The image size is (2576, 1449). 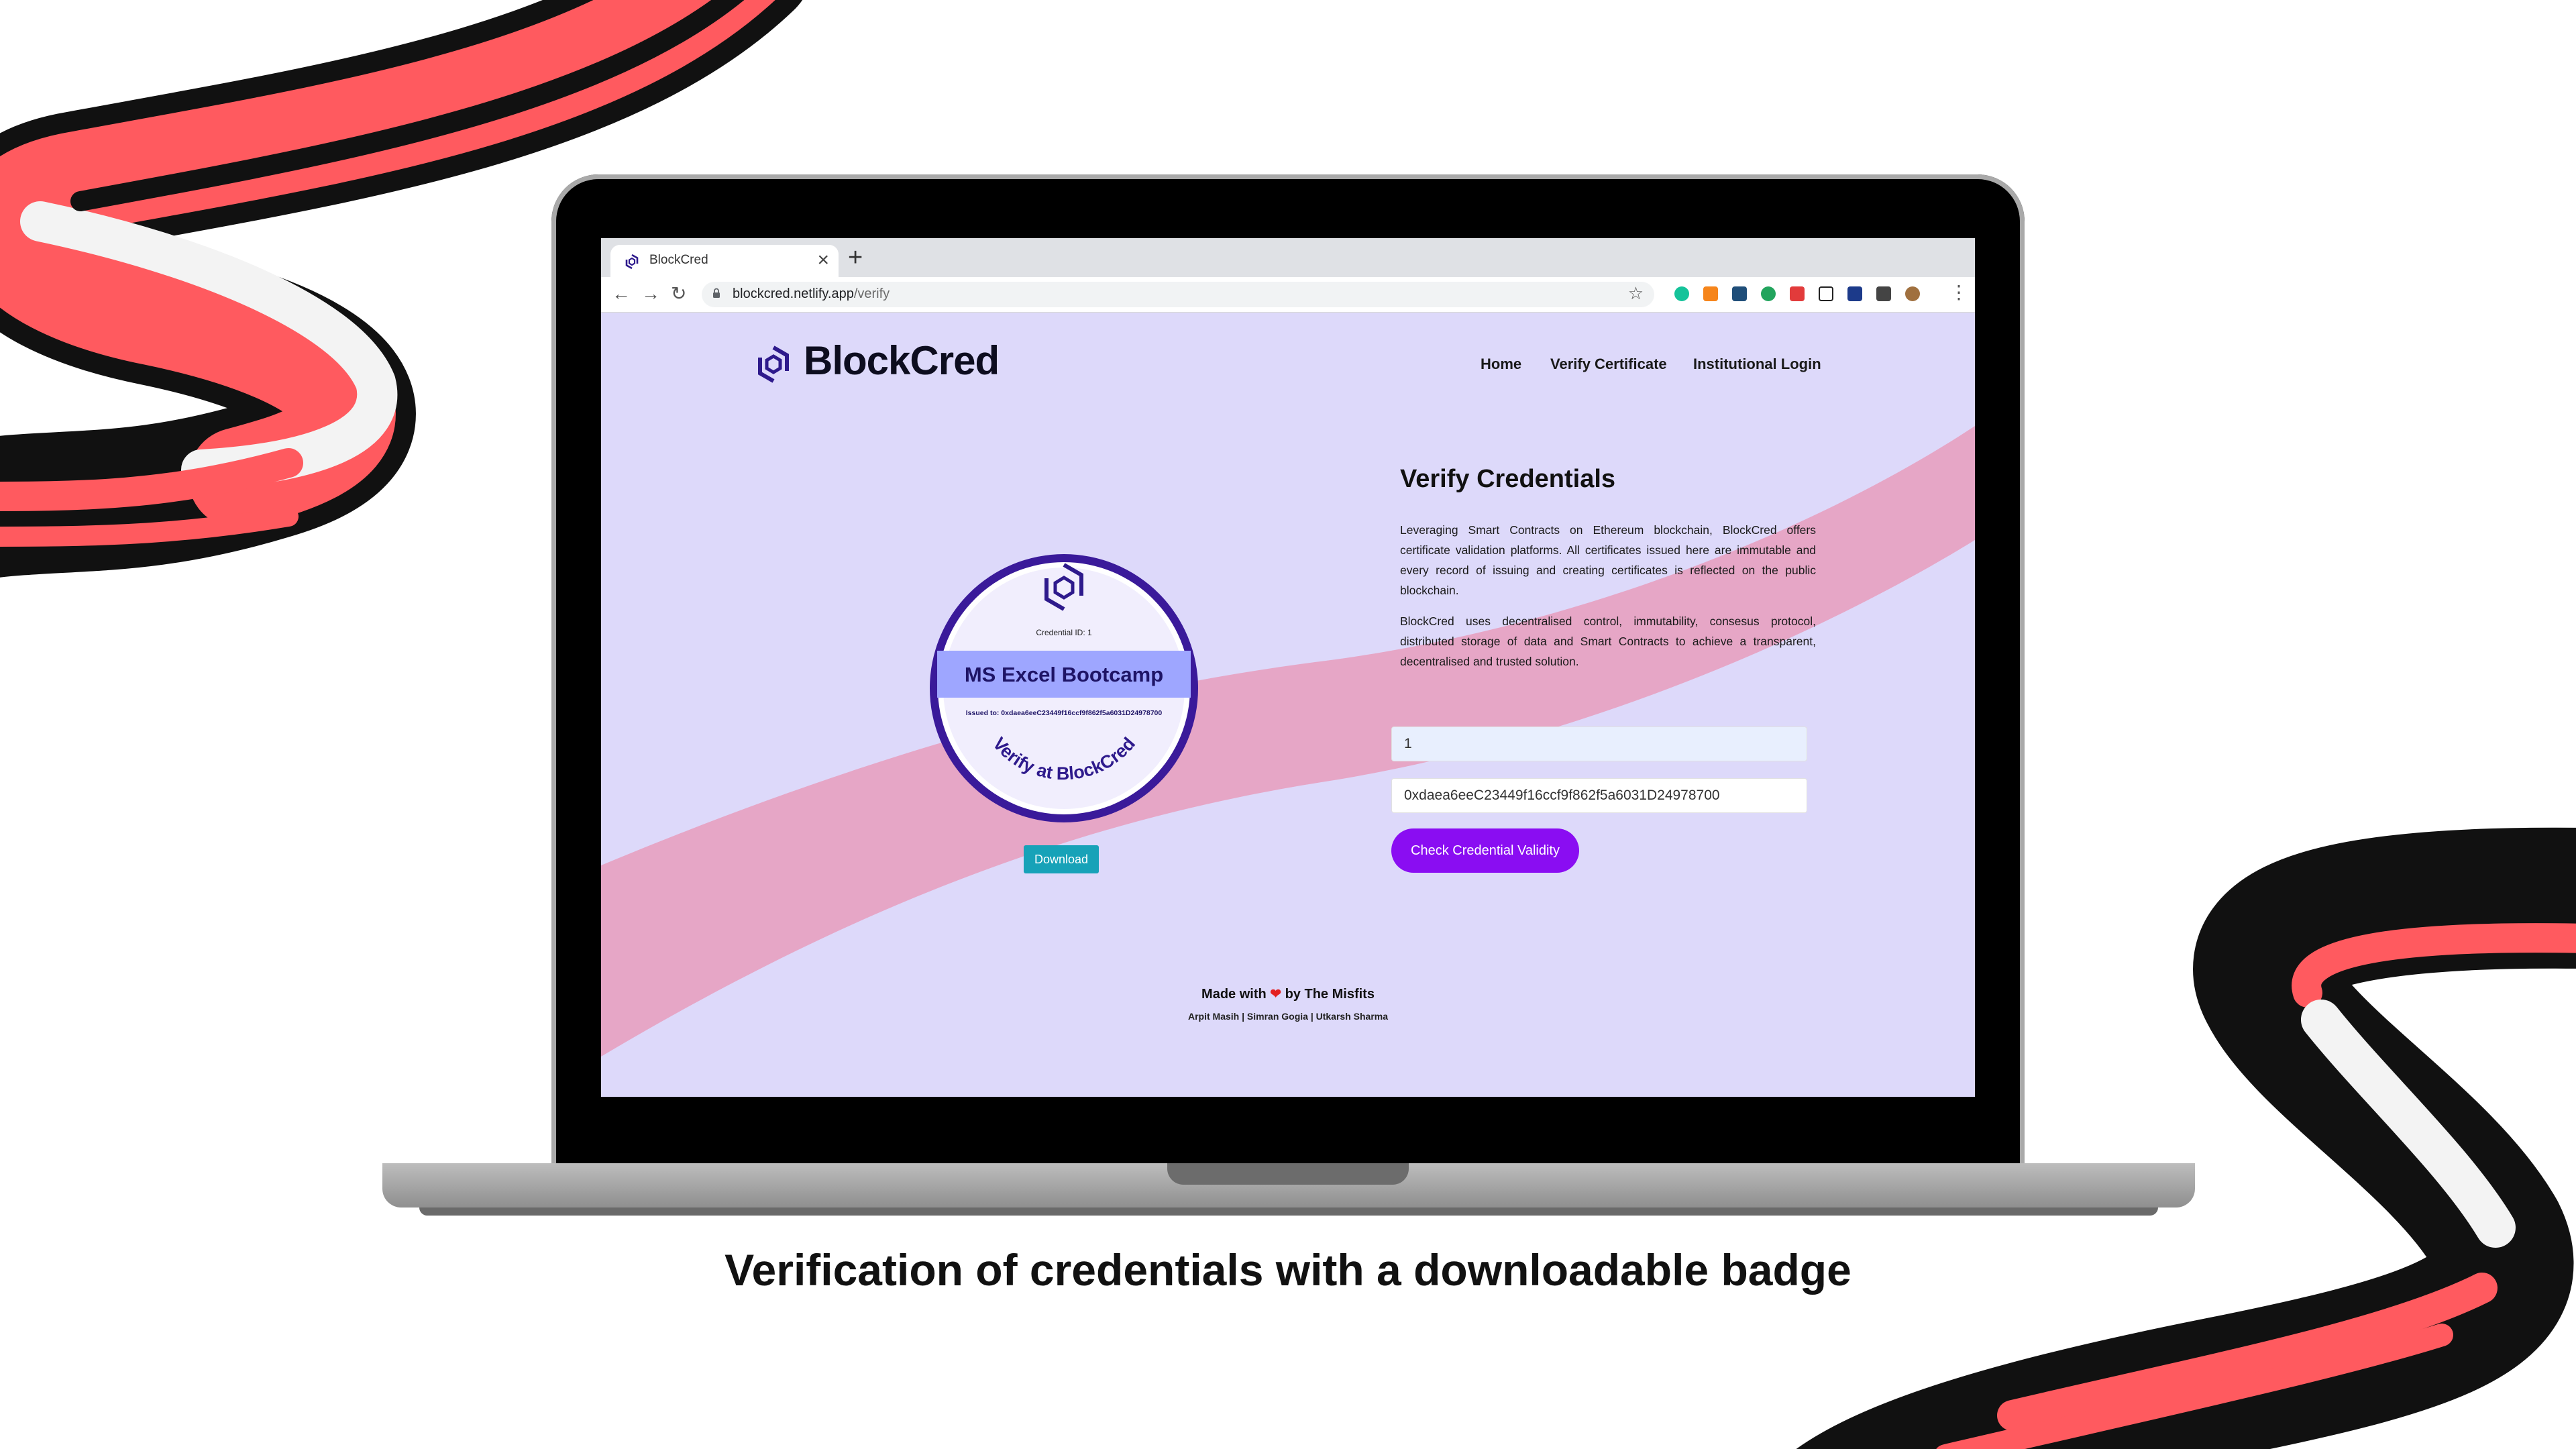 What do you see at coordinates (1757, 364) in the screenshot?
I see `nav-institutional-login-link: Institutional Login` at bounding box center [1757, 364].